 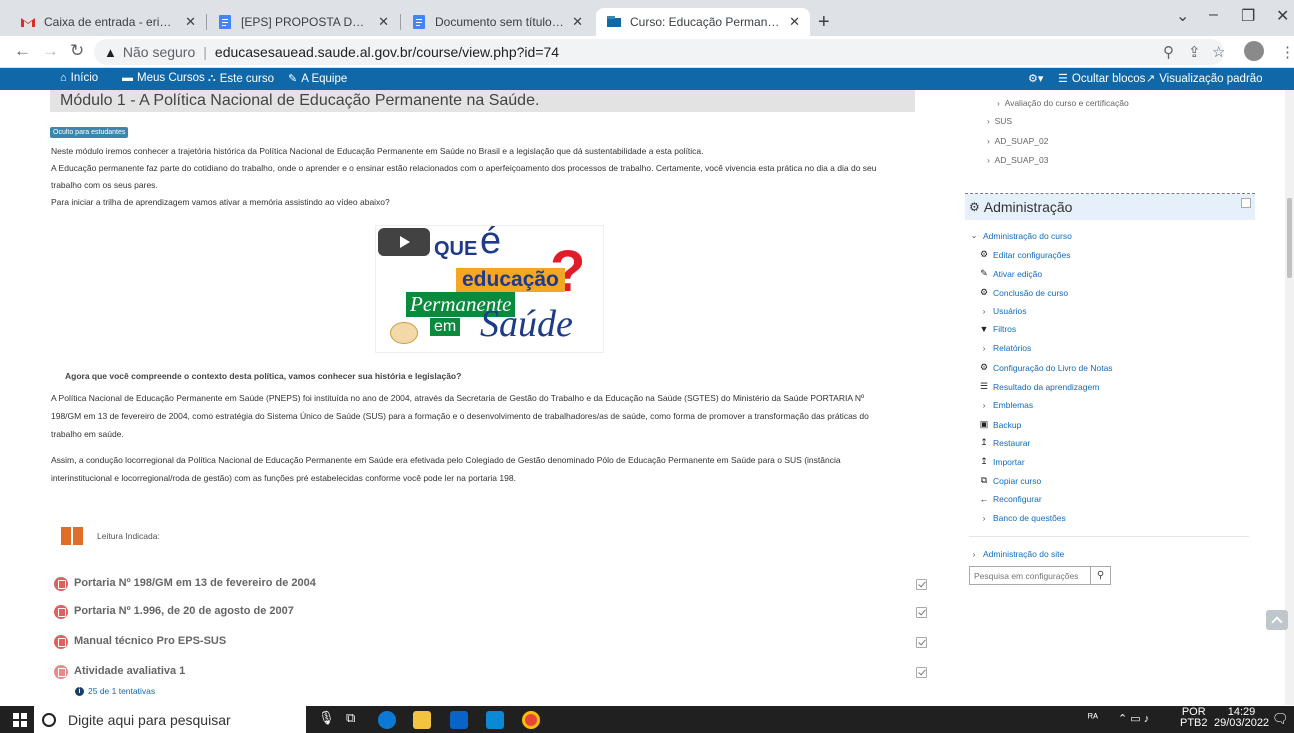 What do you see at coordinates (1194, 52) in the screenshot?
I see `share-icon: ⇪` at bounding box center [1194, 52].